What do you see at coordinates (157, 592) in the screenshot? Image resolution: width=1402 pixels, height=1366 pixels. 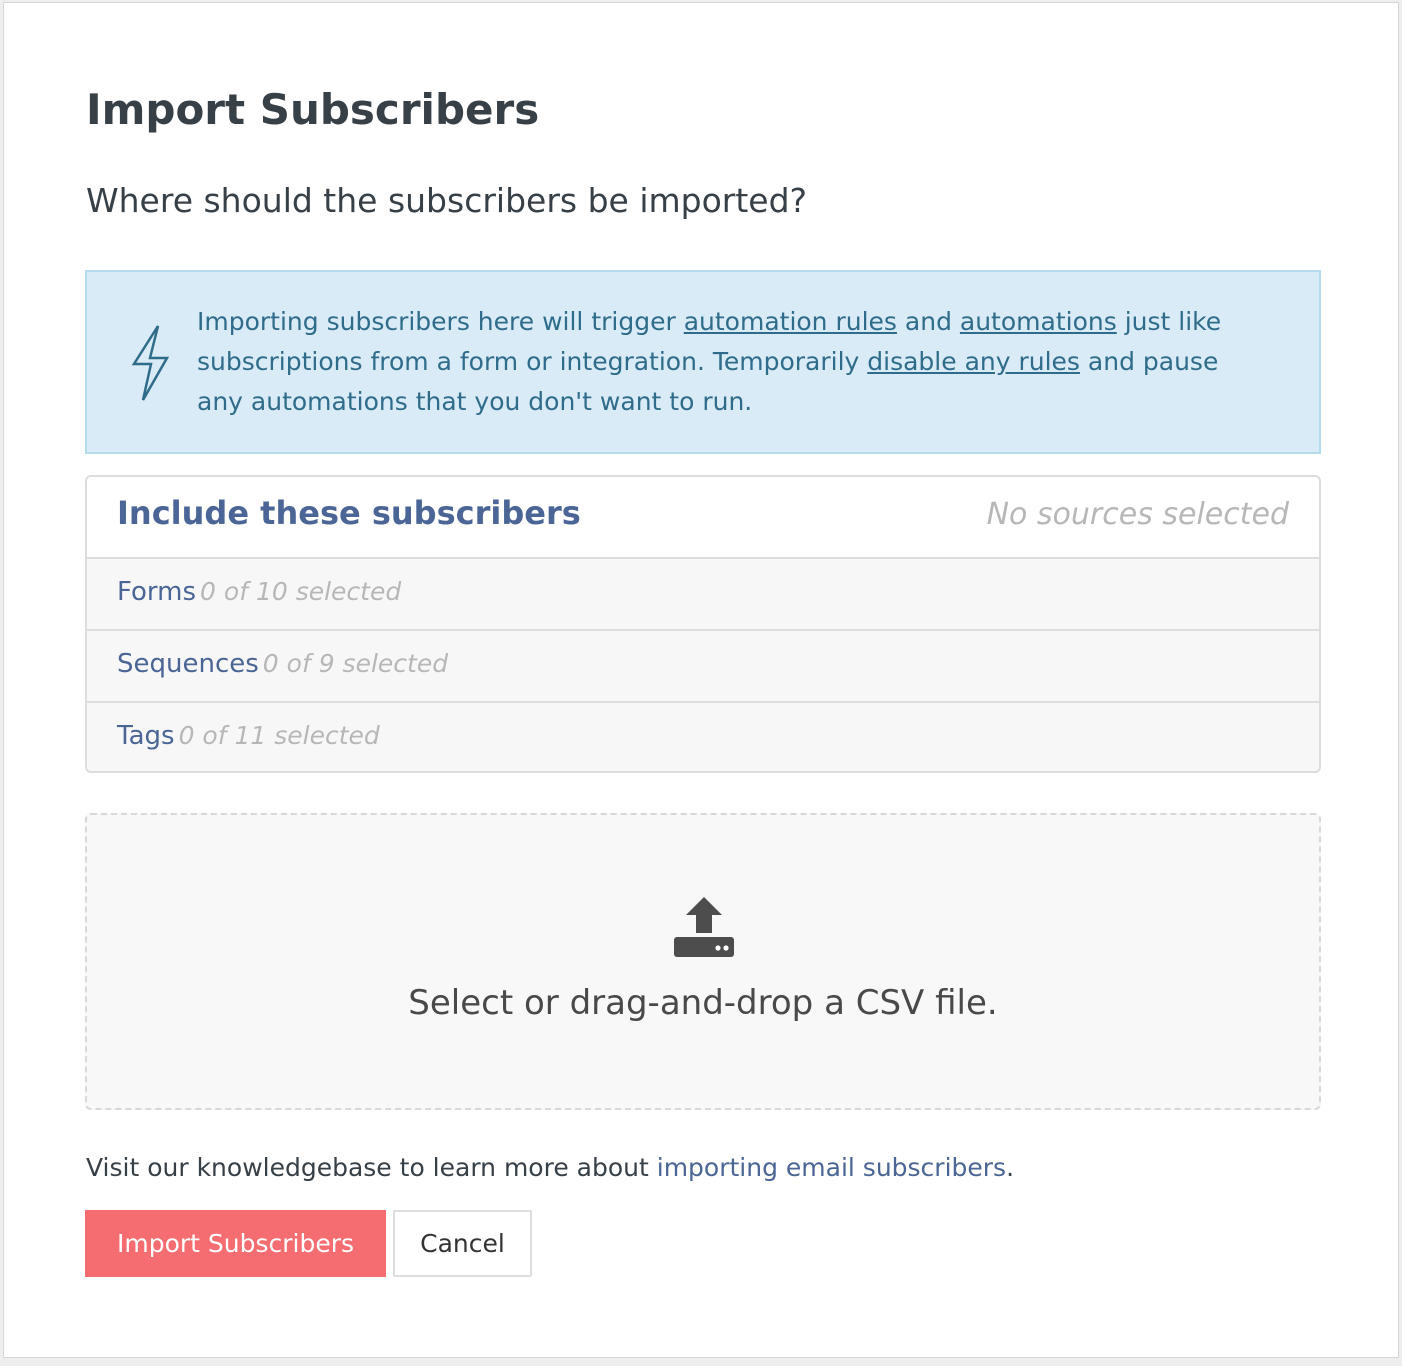 I see `source-name: Forms` at bounding box center [157, 592].